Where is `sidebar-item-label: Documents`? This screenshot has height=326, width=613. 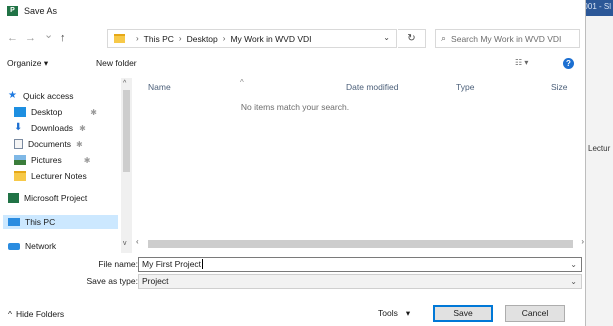
sidebar-item-label: Documents is located at coordinates (49, 144).